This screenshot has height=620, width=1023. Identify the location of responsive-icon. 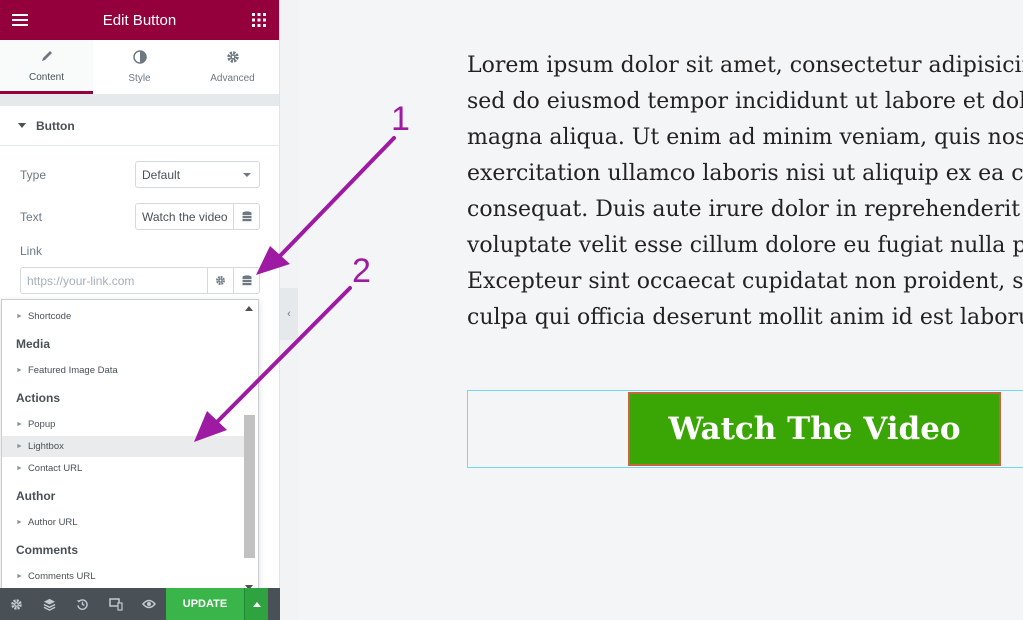
(115, 604).